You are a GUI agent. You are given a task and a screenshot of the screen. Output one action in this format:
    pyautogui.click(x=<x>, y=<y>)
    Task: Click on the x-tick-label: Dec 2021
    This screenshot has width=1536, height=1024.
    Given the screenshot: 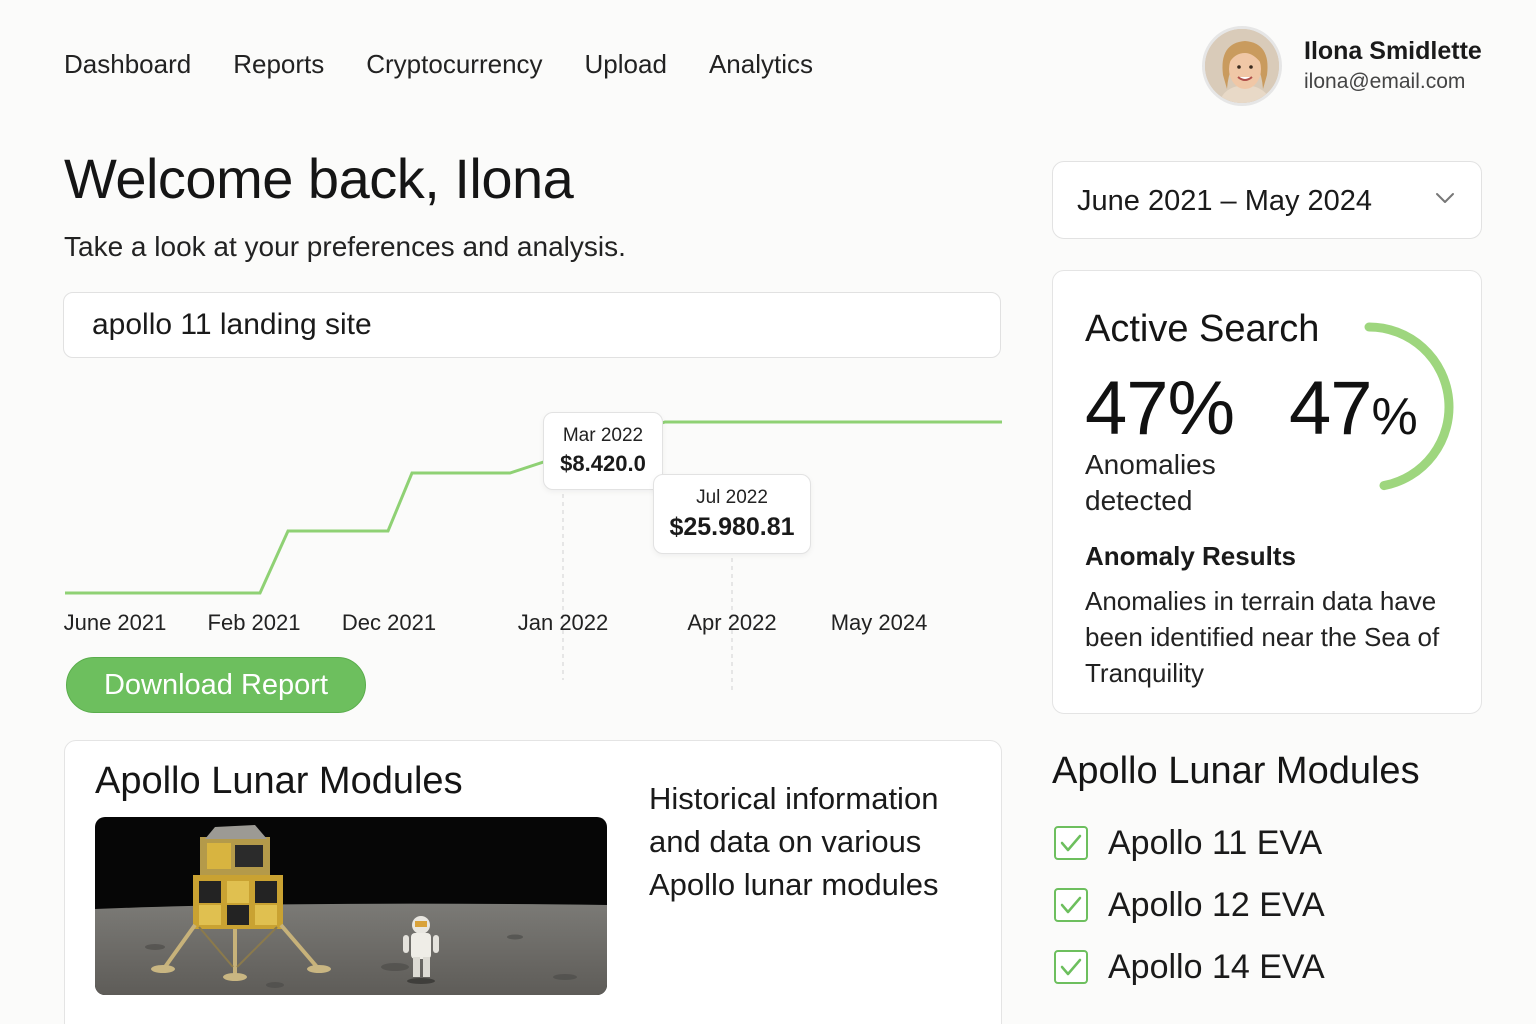 What is the action you would take?
    pyautogui.click(x=389, y=622)
    